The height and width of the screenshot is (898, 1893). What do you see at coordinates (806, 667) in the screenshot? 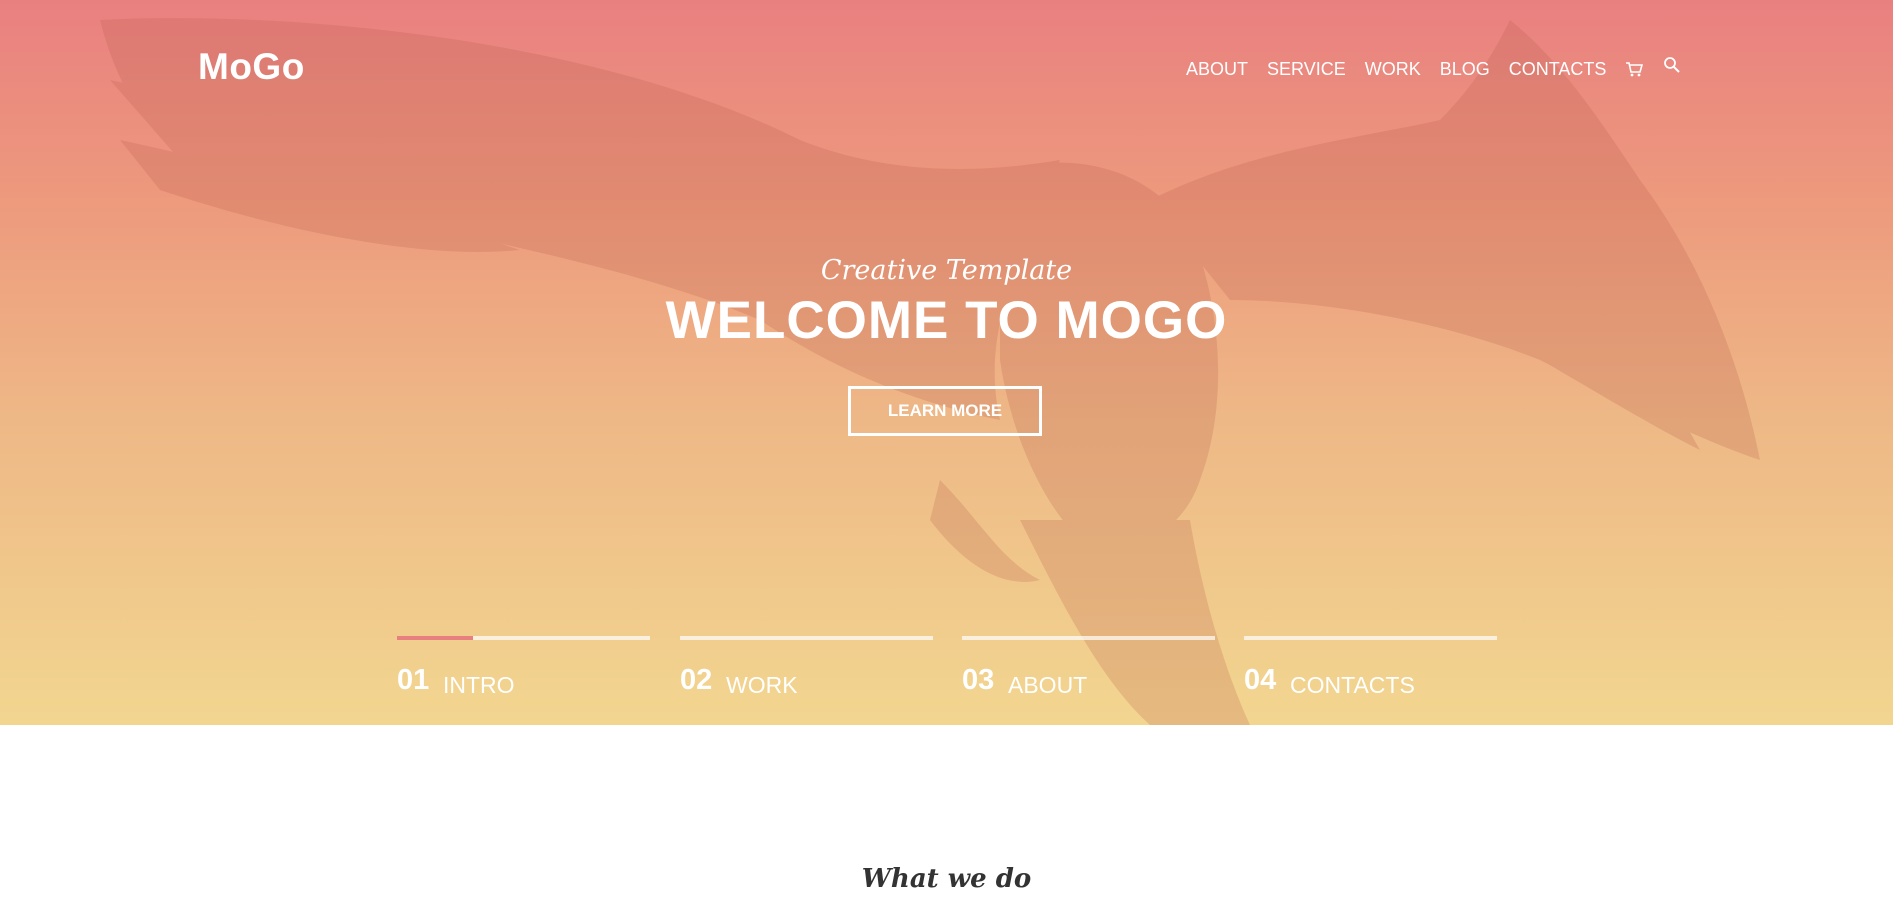
I see `slide-tab-work: 02 WORK` at bounding box center [806, 667].